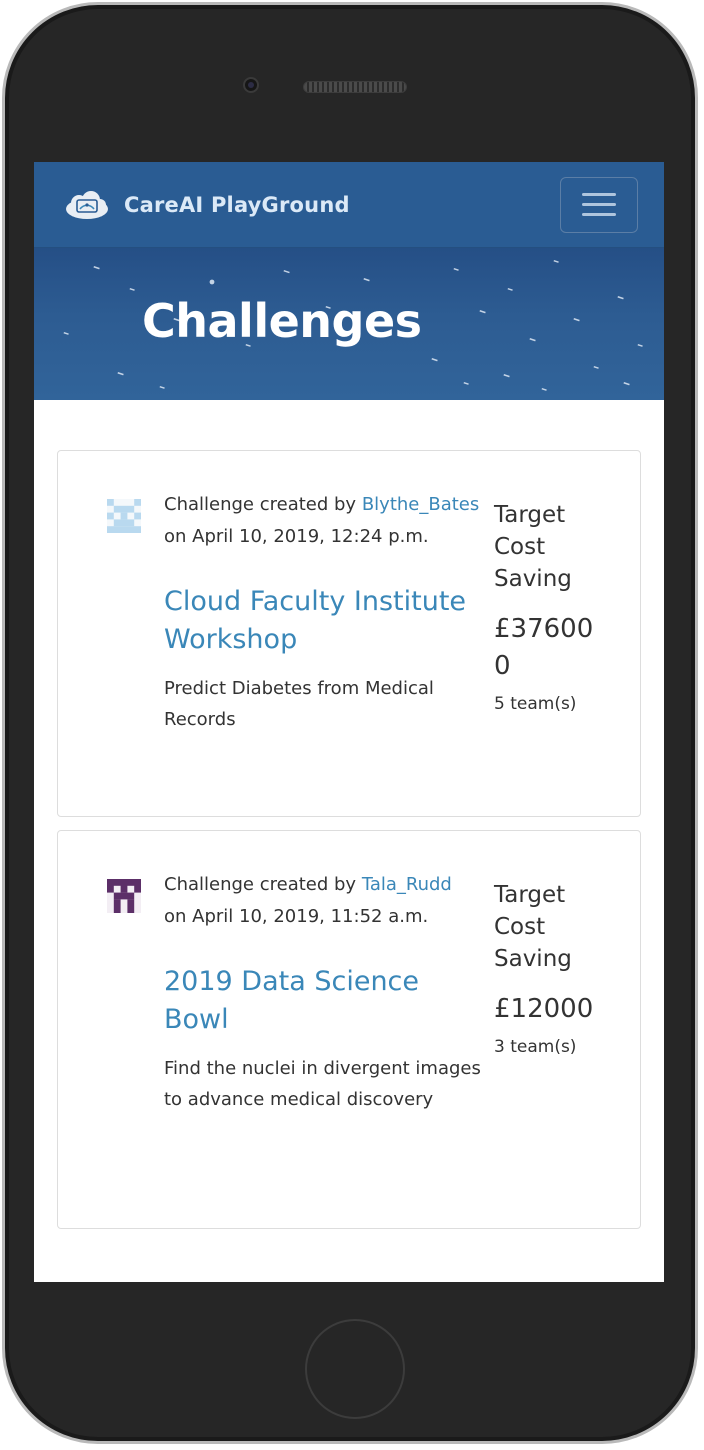 The image size is (704, 1450). I want to click on challenge-title-link: Cloud Faculty Institute Workshop, so click(324, 621).